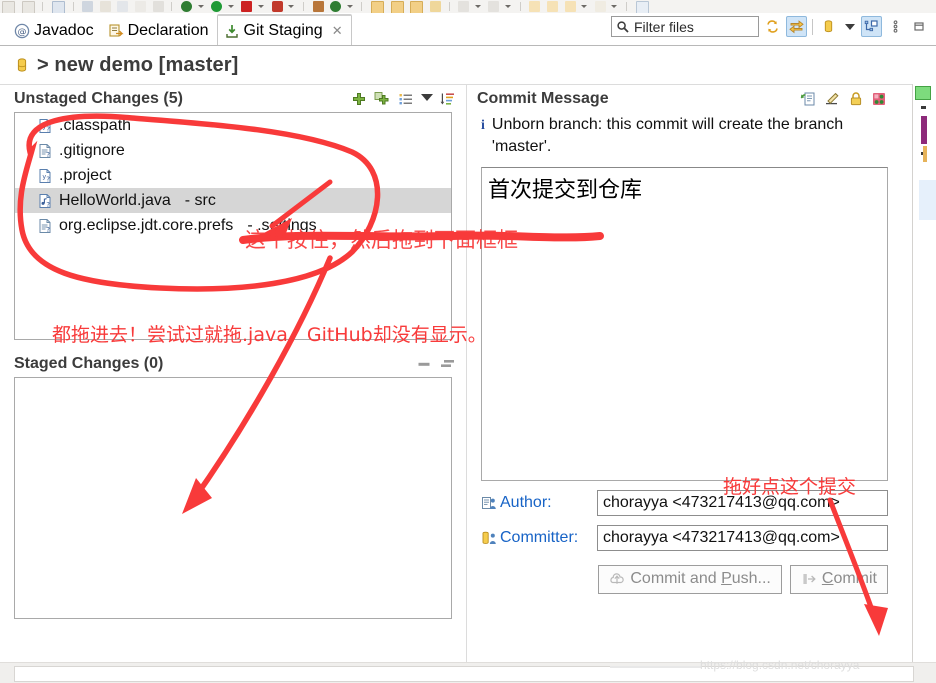 The width and height of the screenshot is (936, 683). Describe the element at coordinates (489, 538) in the screenshot. I see `committer-icon` at that location.